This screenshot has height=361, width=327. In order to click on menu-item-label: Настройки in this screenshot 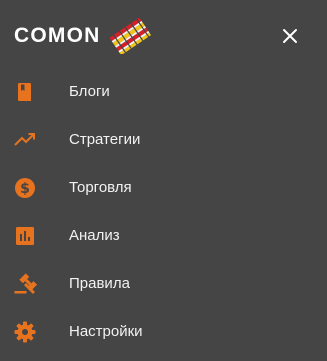, I will do `click(106, 331)`.